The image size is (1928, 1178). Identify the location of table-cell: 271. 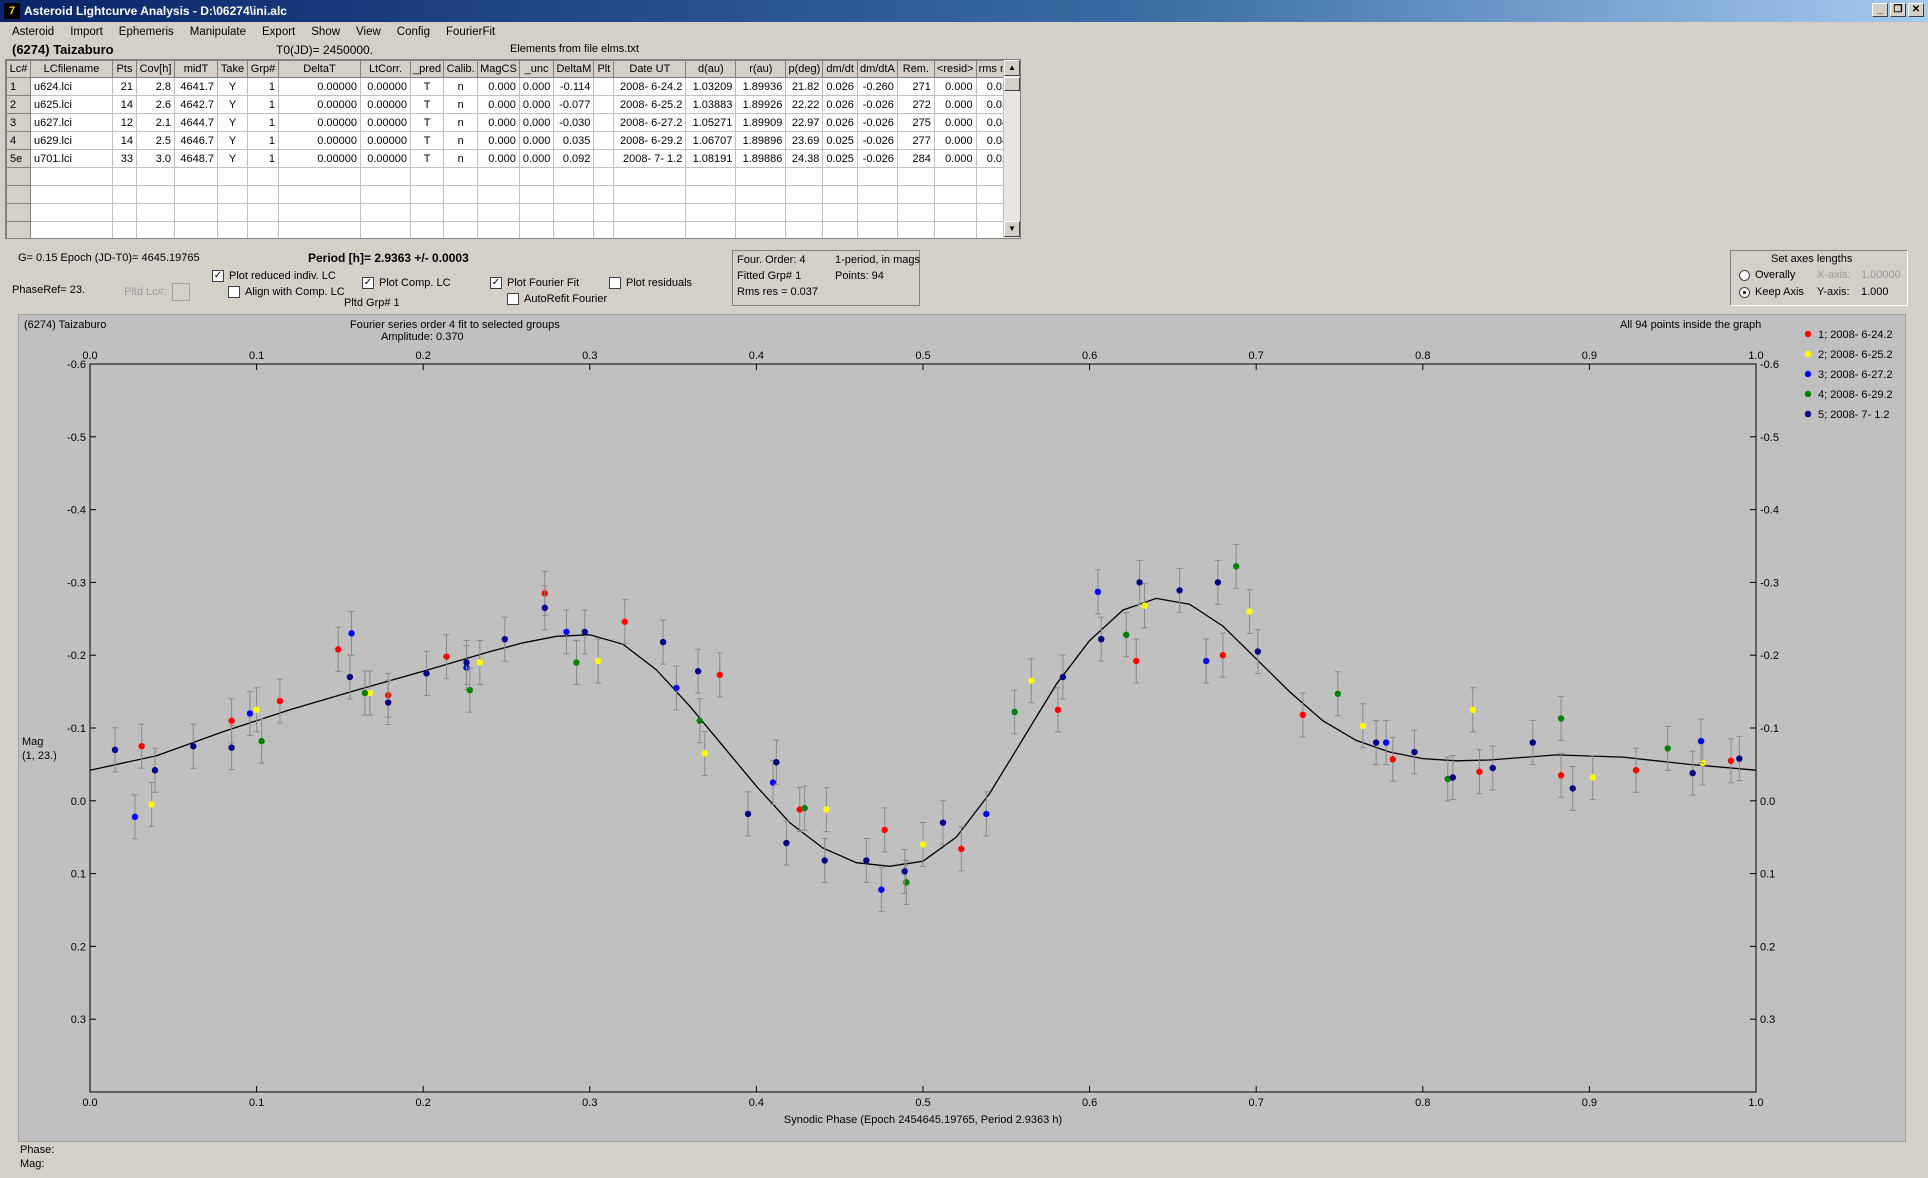
(915, 86).